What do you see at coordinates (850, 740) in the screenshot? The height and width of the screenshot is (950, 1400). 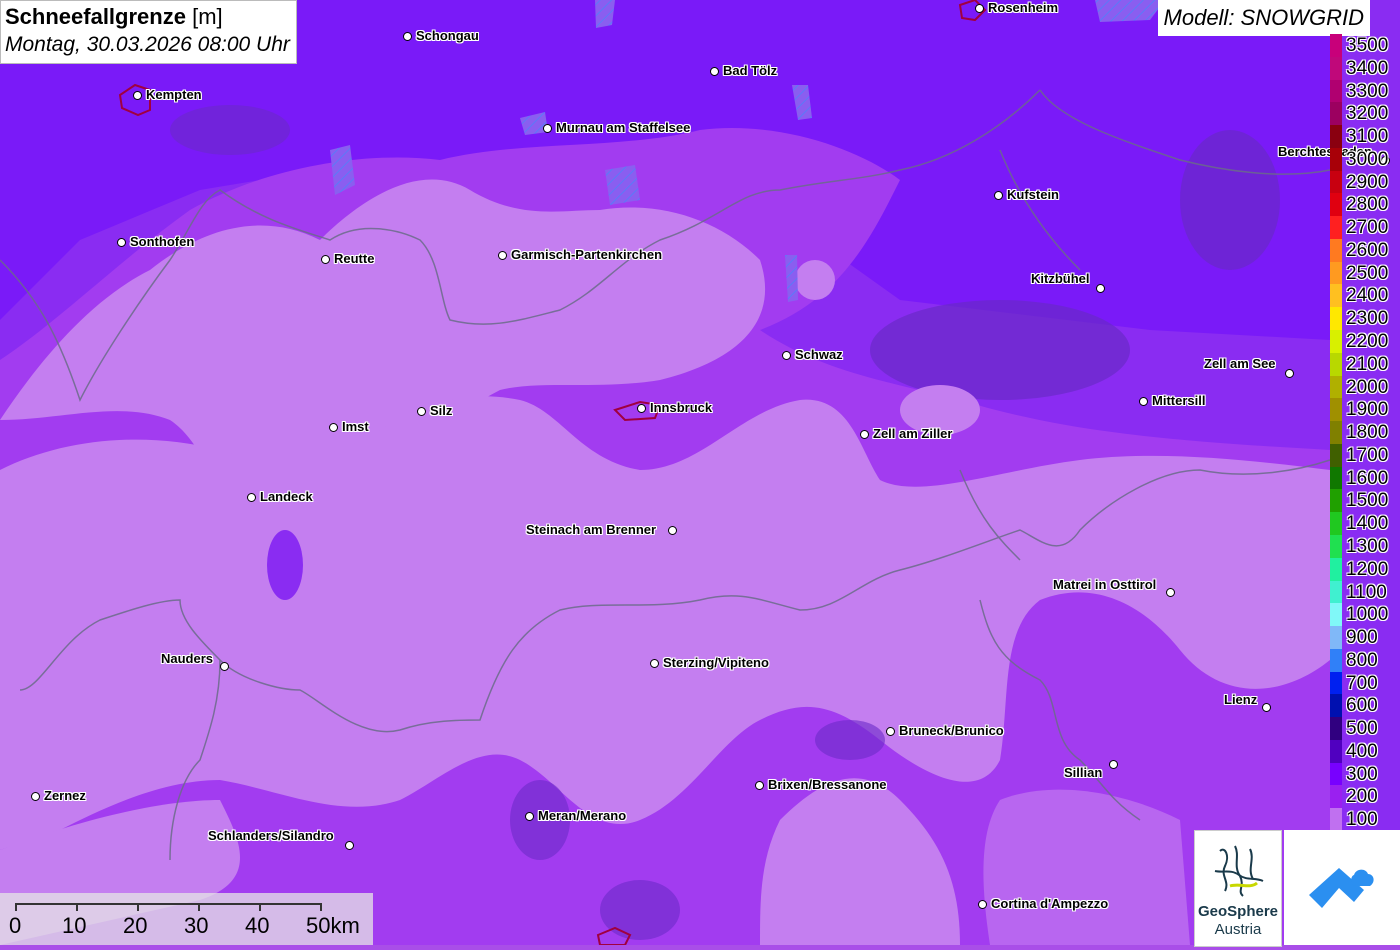 I see `field-dark-bruneck` at bounding box center [850, 740].